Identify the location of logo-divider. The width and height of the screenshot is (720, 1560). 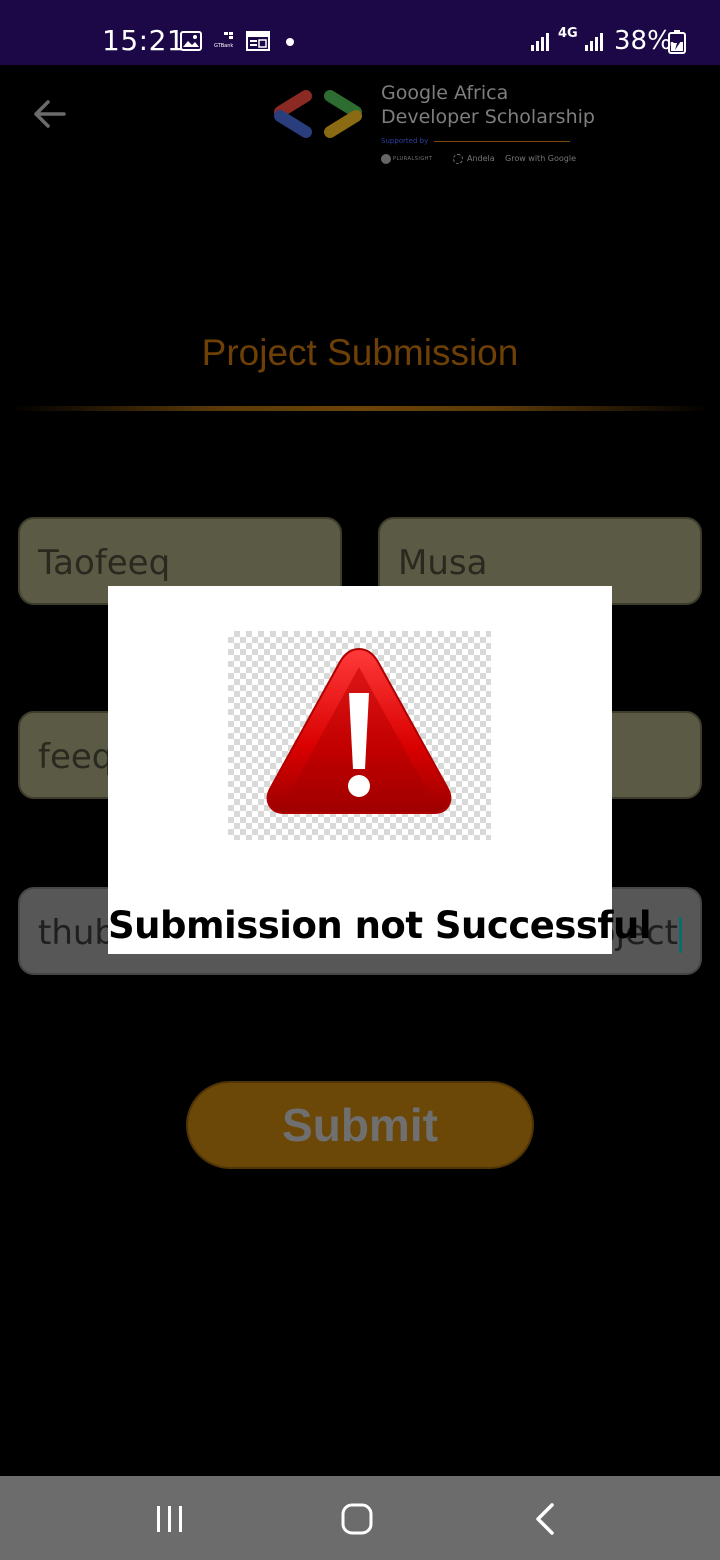
(502, 141).